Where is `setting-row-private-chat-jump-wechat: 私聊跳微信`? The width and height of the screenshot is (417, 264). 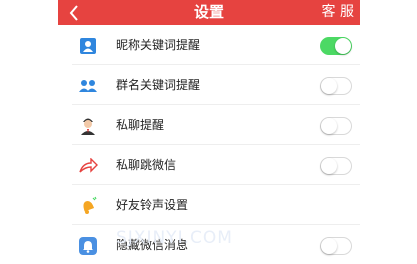 setting-row-private-chat-jump-wechat: 私聊跳微信 is located at coordinates (209, 165).